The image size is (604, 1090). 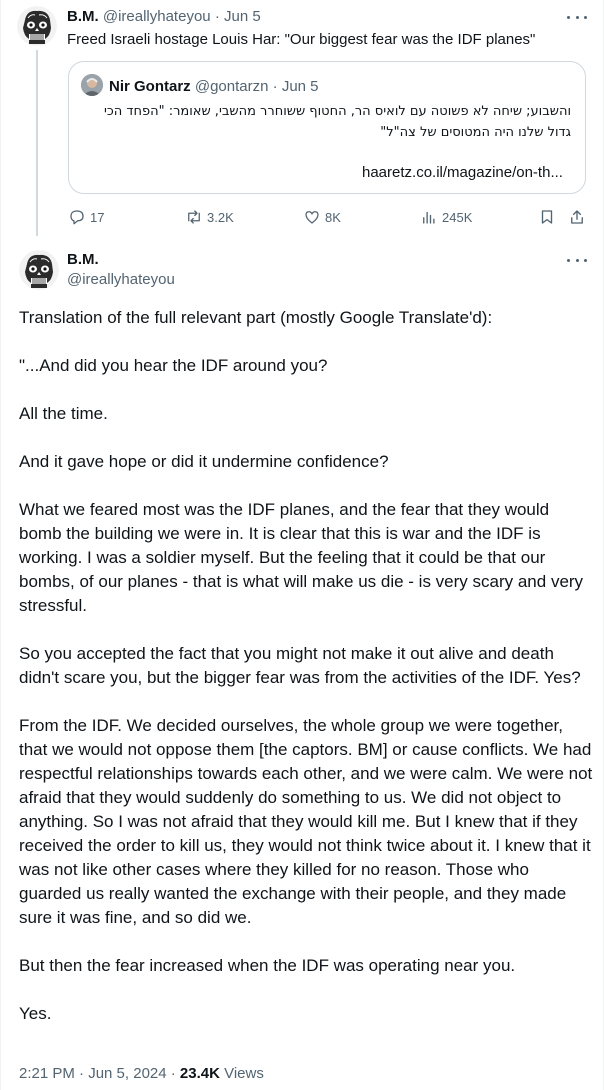 What do you see at coordinates (199, 1073) in the screenshot?
I see `views-total: 23.4K` at bounding box center [199, 1073].